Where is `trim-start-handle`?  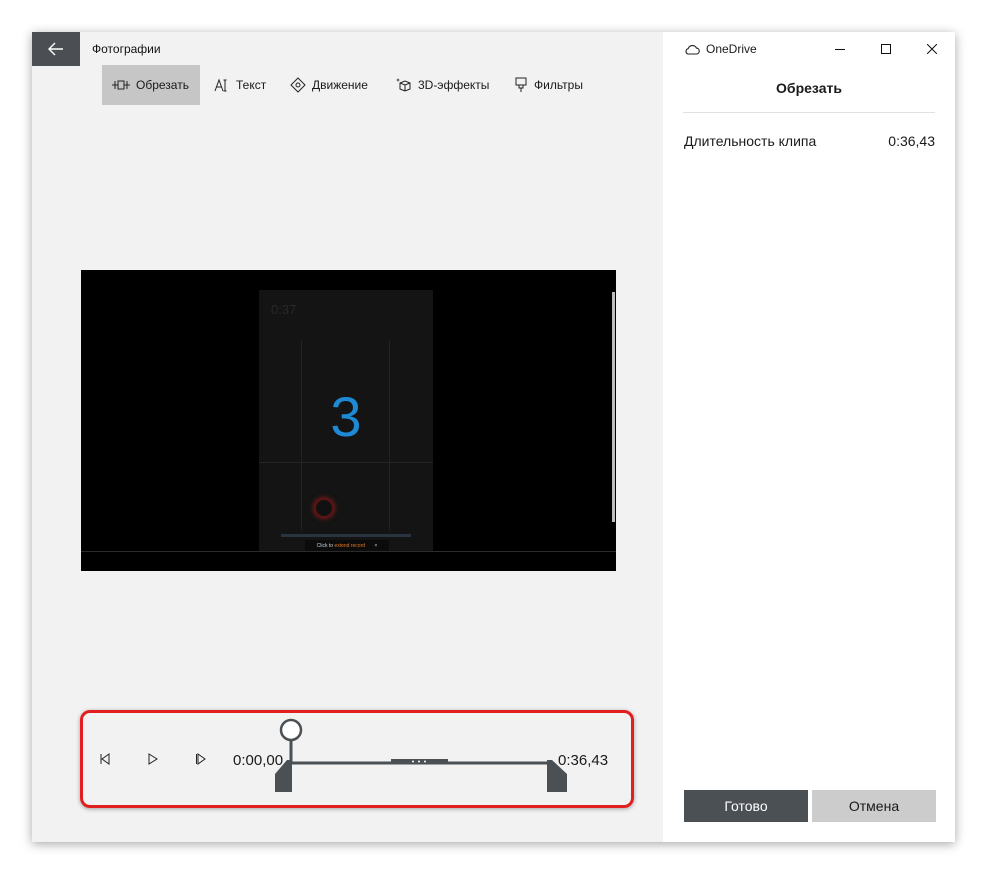 trim-start-handle is located at coordinates (283, 776).